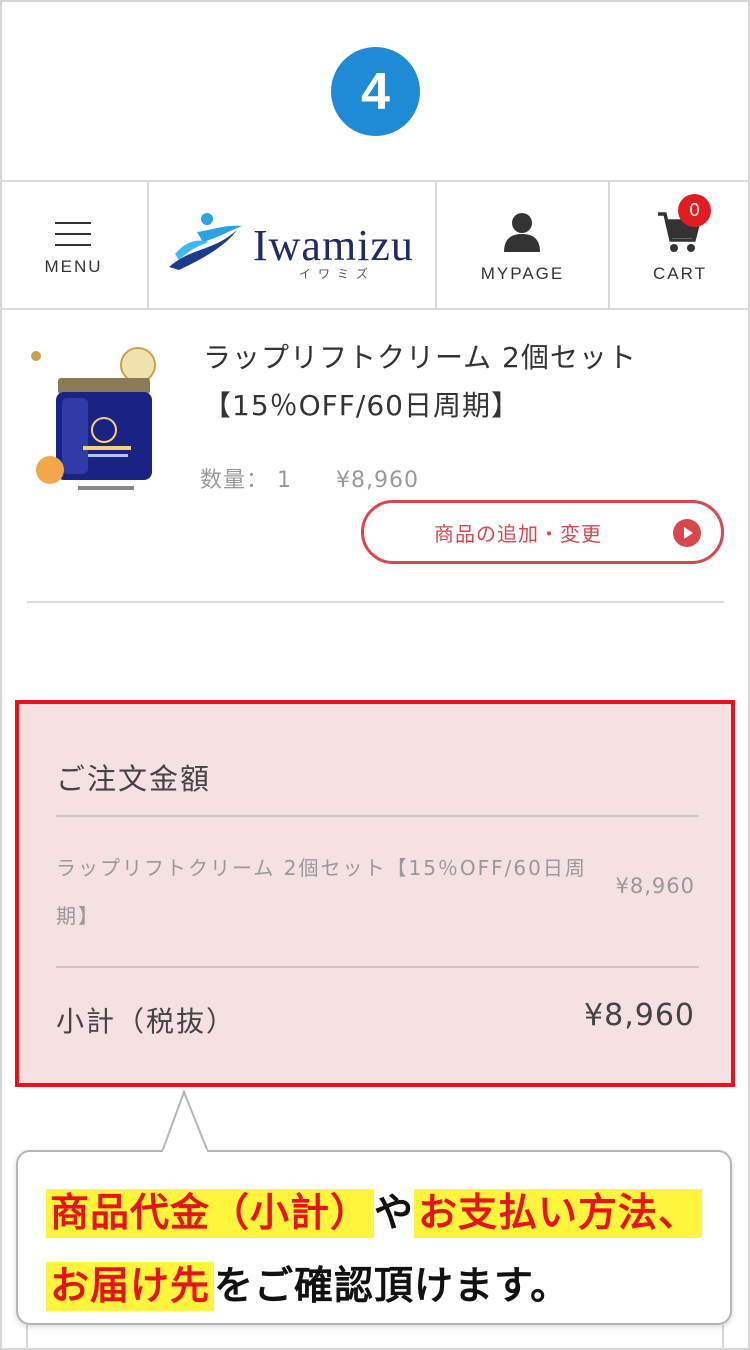 The width and height of the screenshot is (750, 1350). Describe the element at coordinates (558, 1213) in the screenshot. I see `callout-highlight: お支払い方法、` at that location.